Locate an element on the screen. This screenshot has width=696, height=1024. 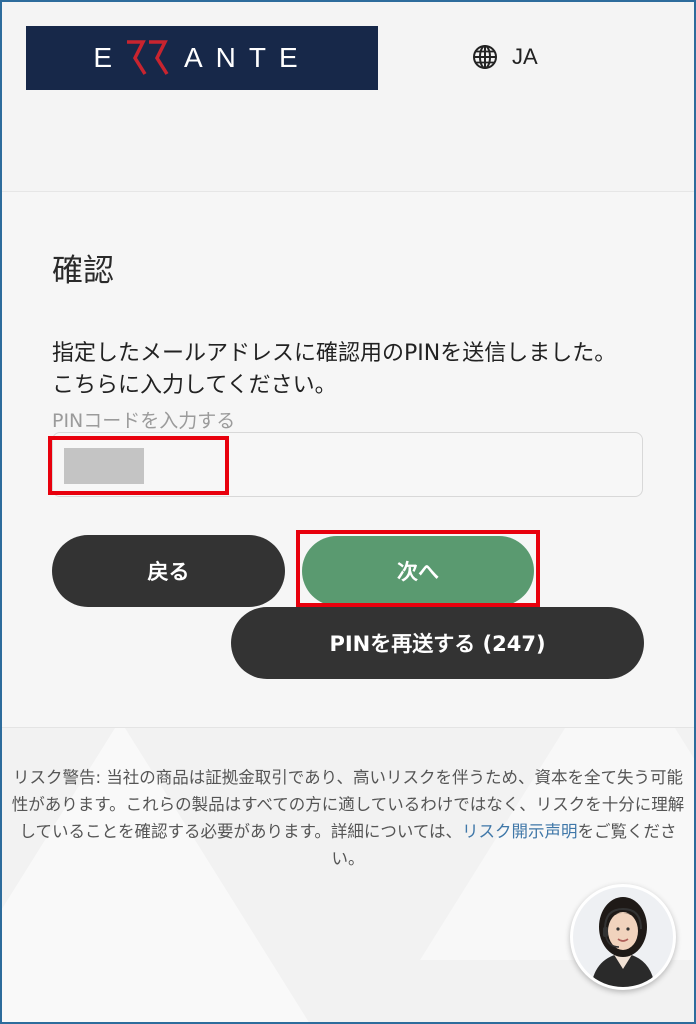
language-selector: JA is located at coordinates (505, 57).